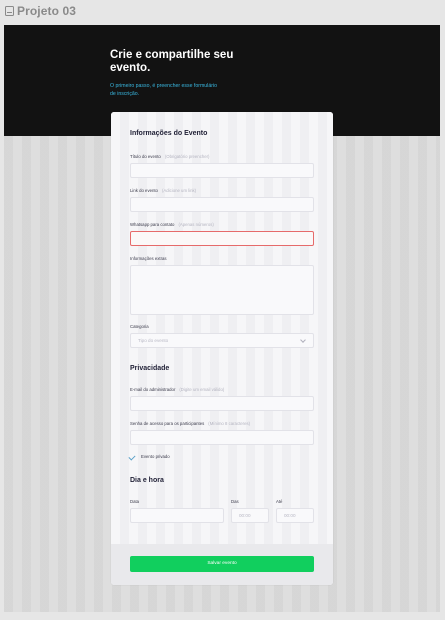 This screenshot has width=445, height=620. I want to click on event-link-label-text: Link do evento, so click(144, 190).